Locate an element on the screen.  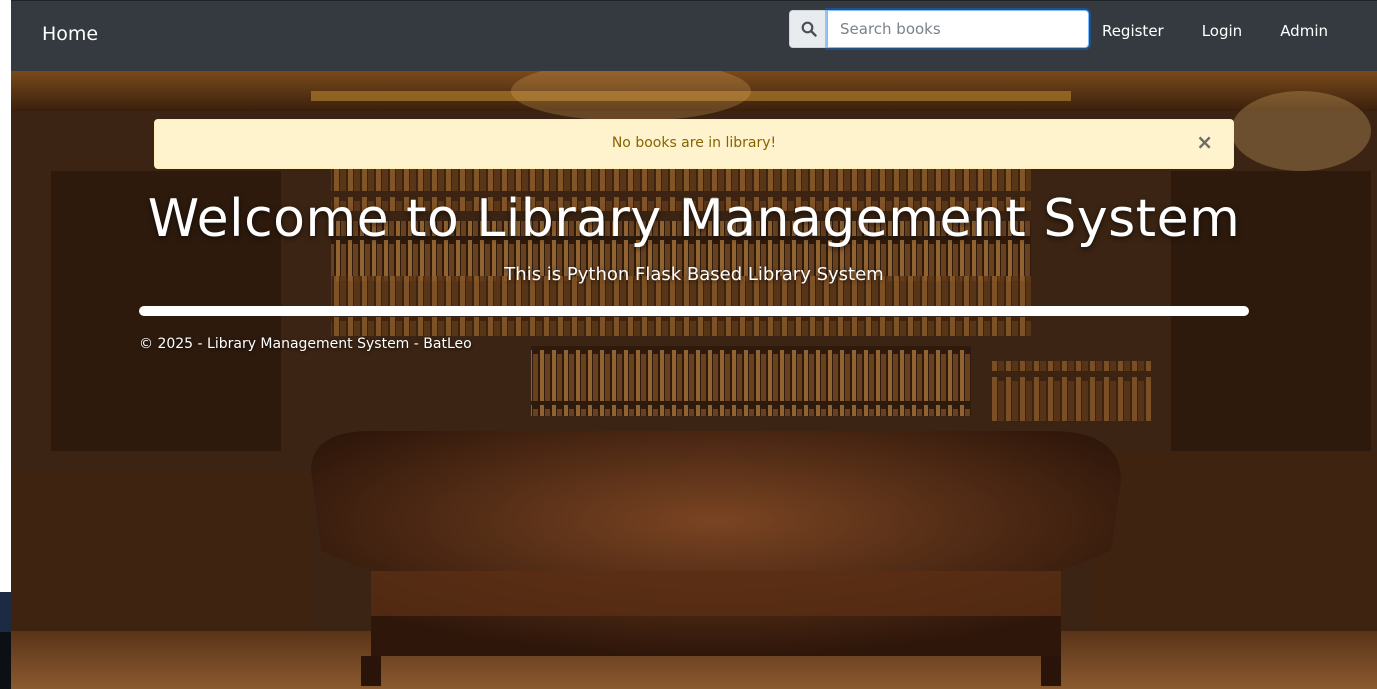
left-gutter is located at coordinates (5, 344).